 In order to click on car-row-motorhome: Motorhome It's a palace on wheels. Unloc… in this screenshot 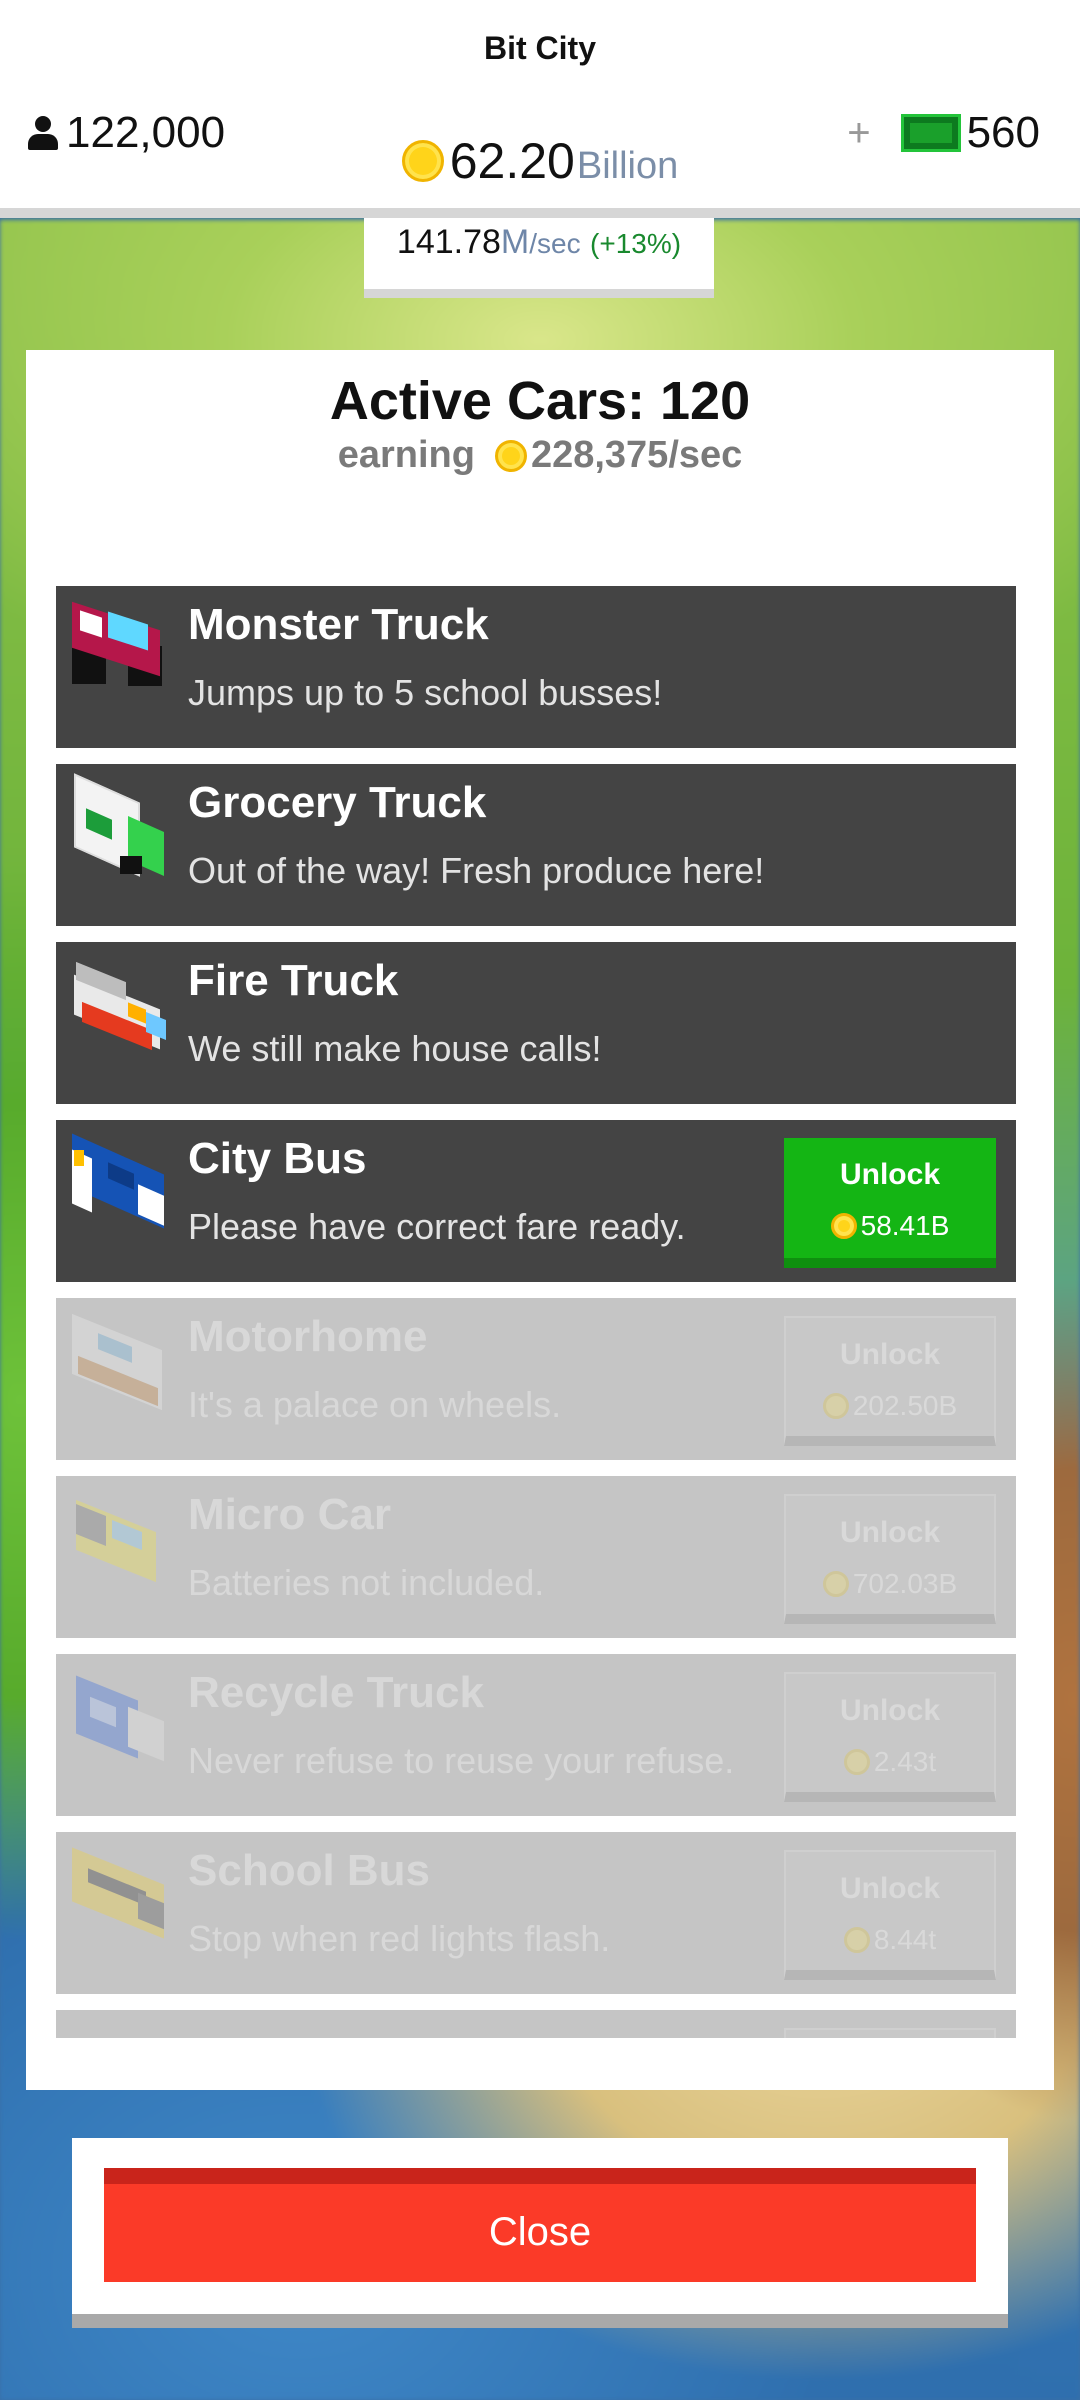, I will do `click(536, 1379)`.